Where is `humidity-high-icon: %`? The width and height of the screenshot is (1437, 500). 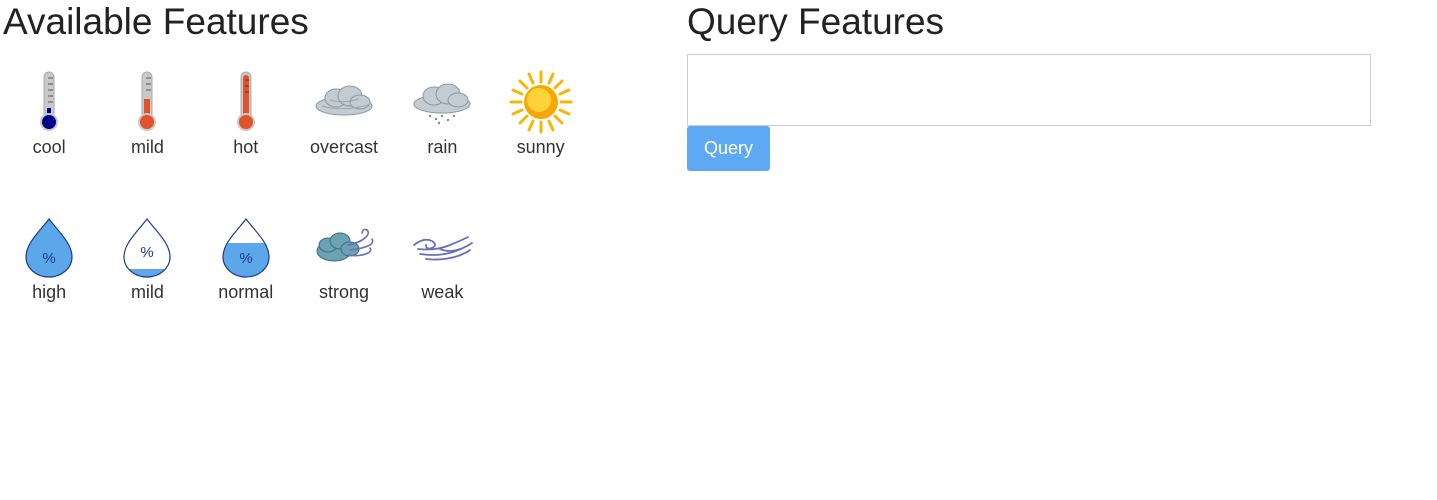
humidity-high-icon: % is located at coordinates (49, 247).